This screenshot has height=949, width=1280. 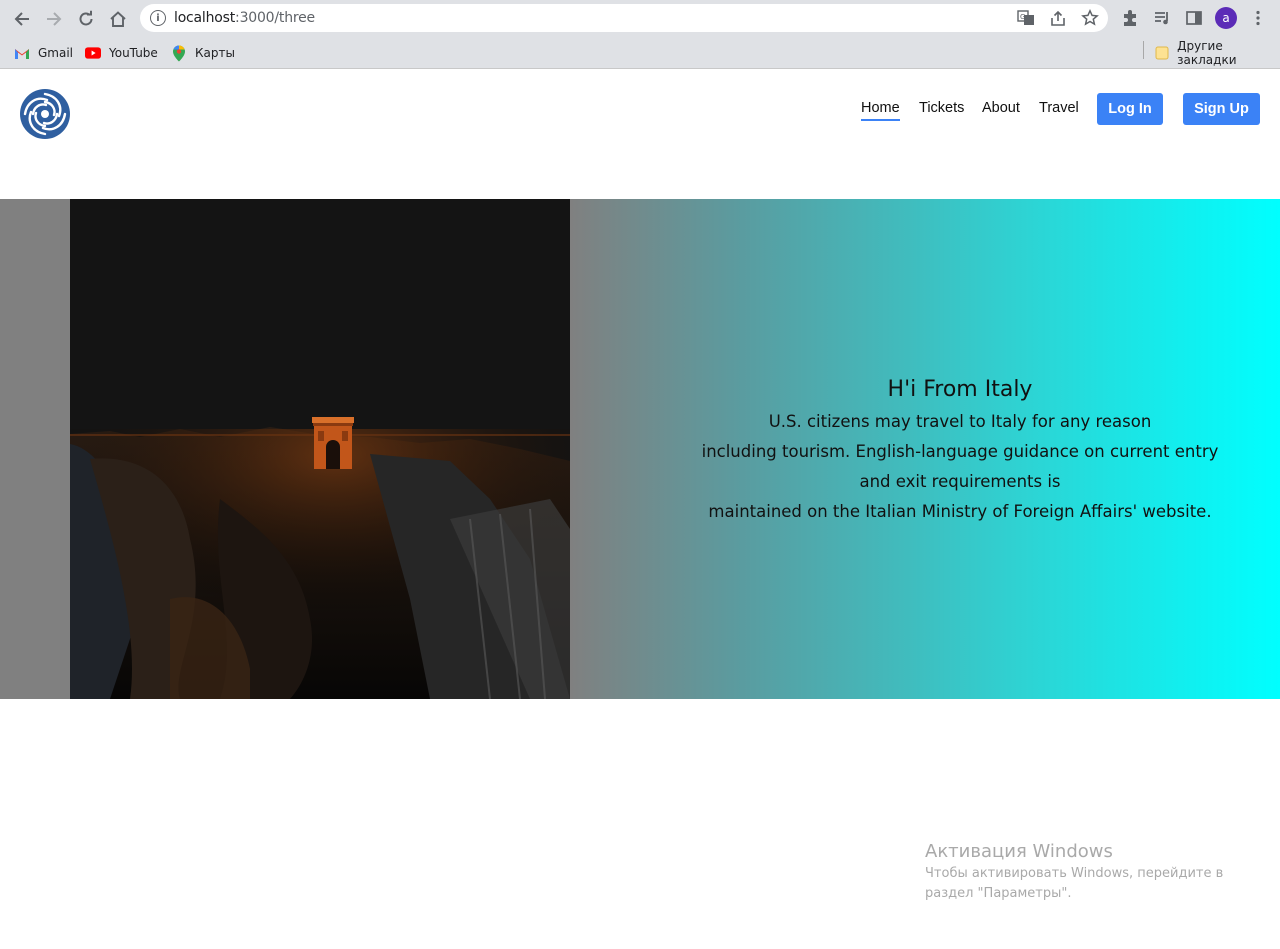 What do you see at coordinates (244, 18) in the screenshot?
I see `address-url: localhost:3000/three` at bounding box center [244, 18].